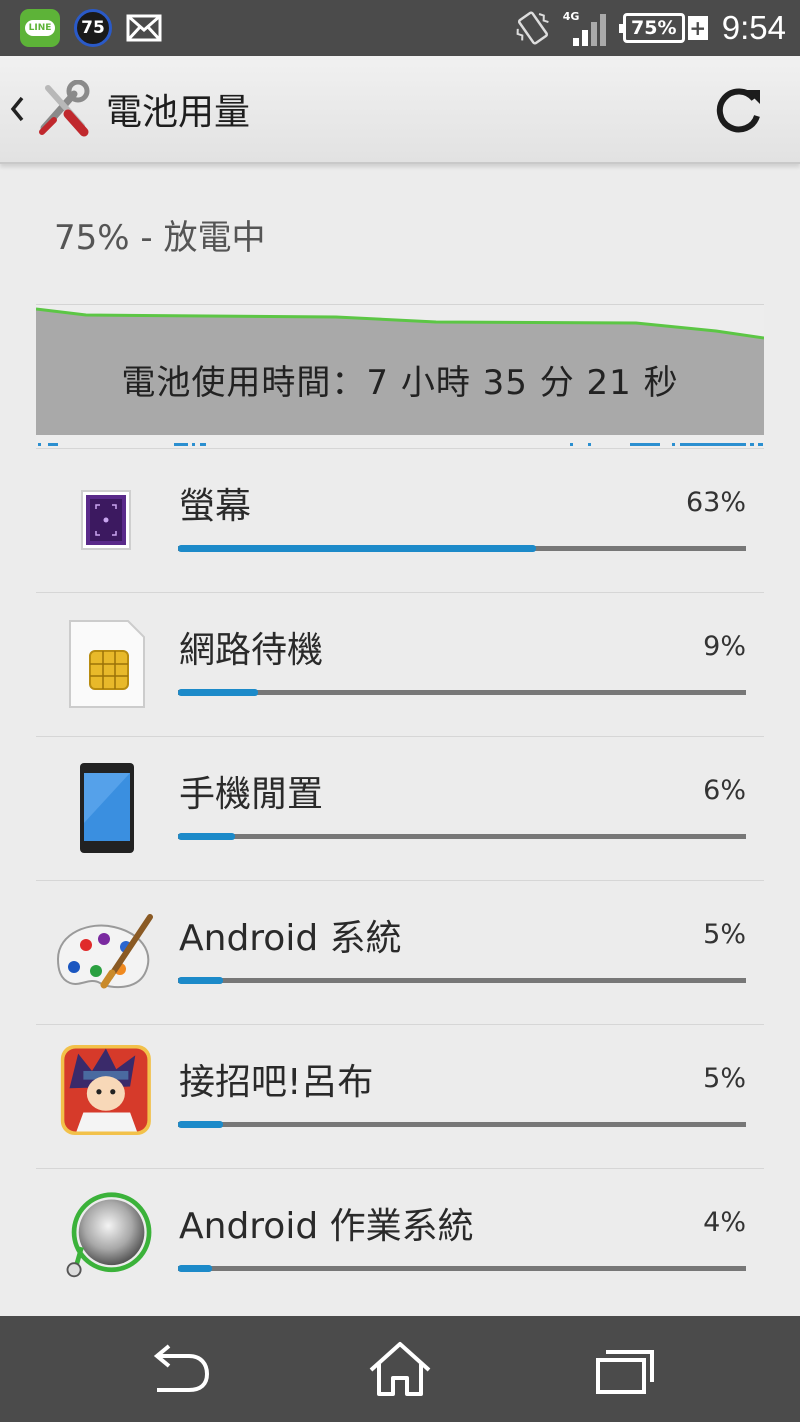 The image size is (800, 1422). I want to click on item-name: 網路待機, so click(251, 650).